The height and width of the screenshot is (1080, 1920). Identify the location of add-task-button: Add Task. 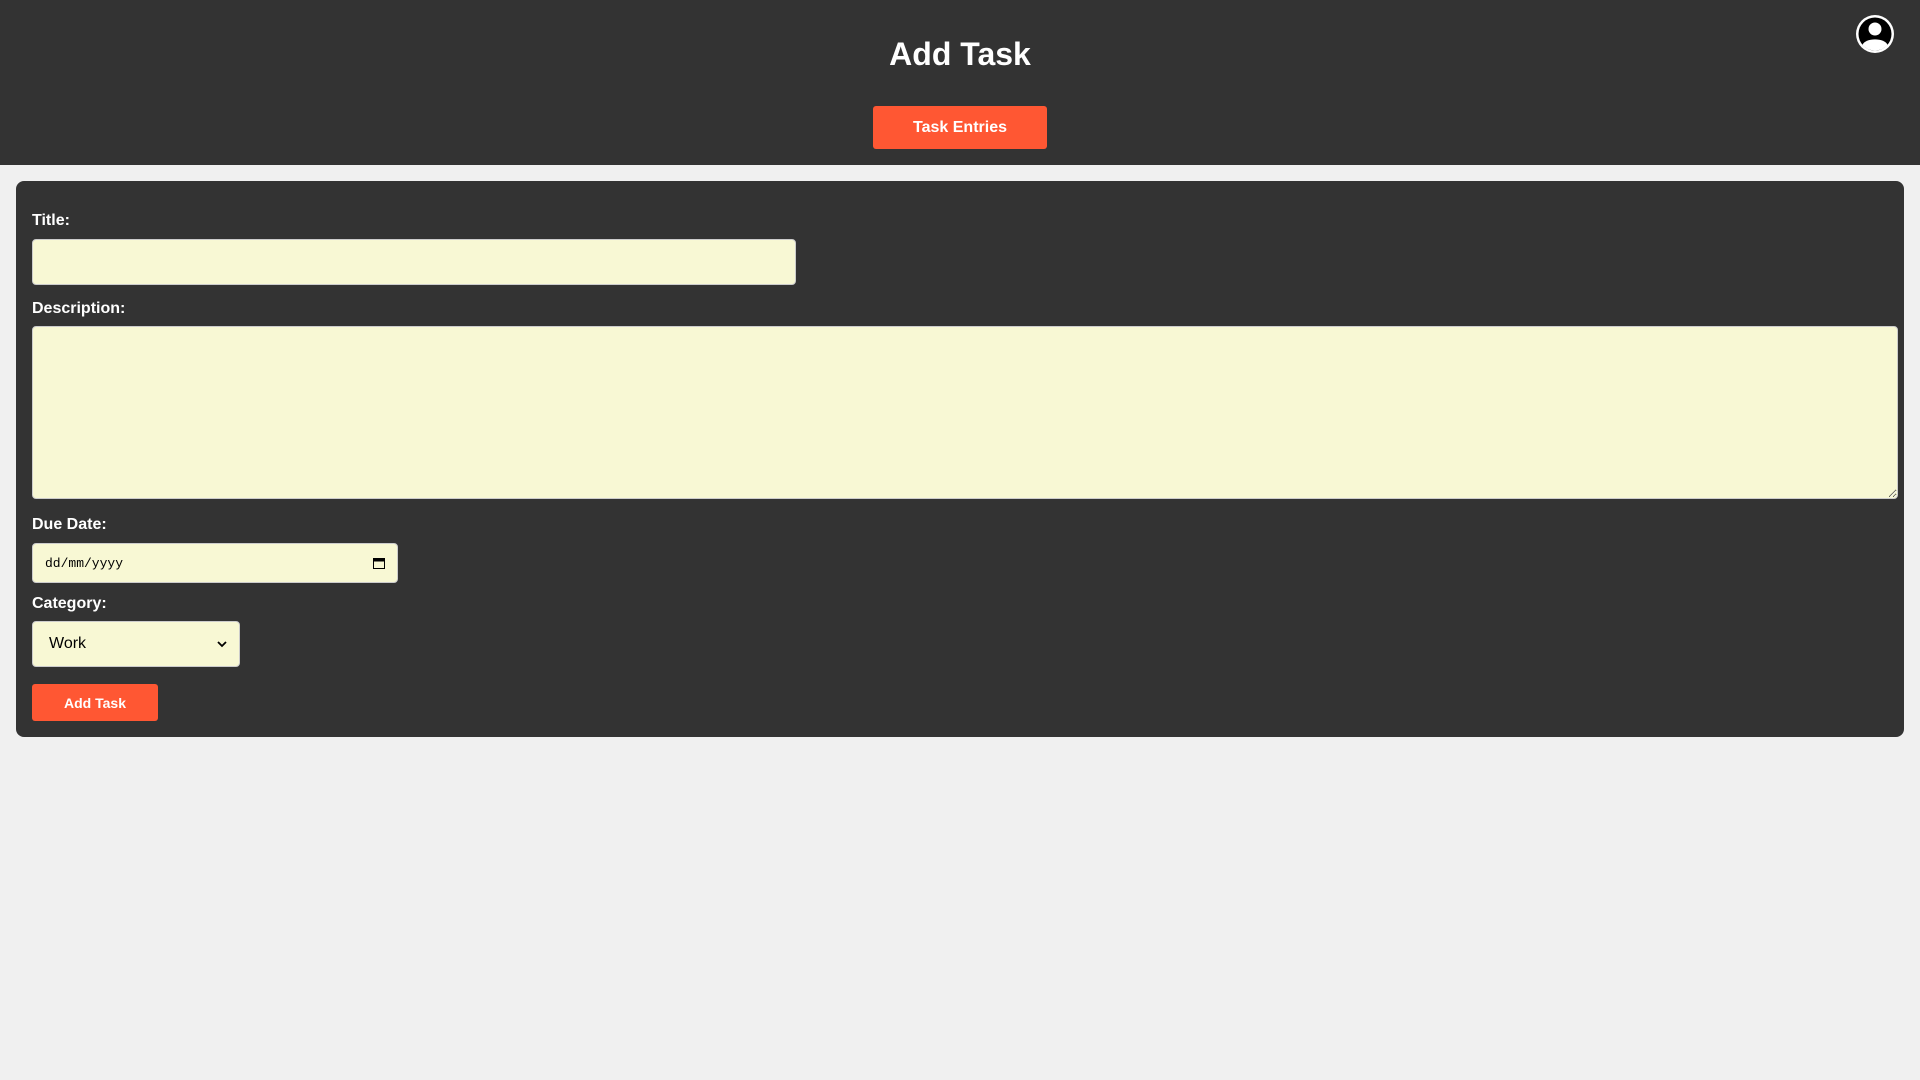
(95, 702).